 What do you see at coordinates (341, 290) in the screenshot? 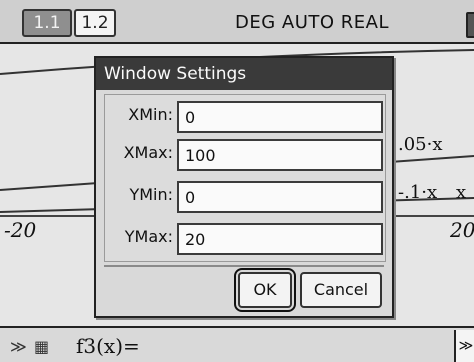
I see `cancel-button: Cancel` at bounding box center [341, 290].